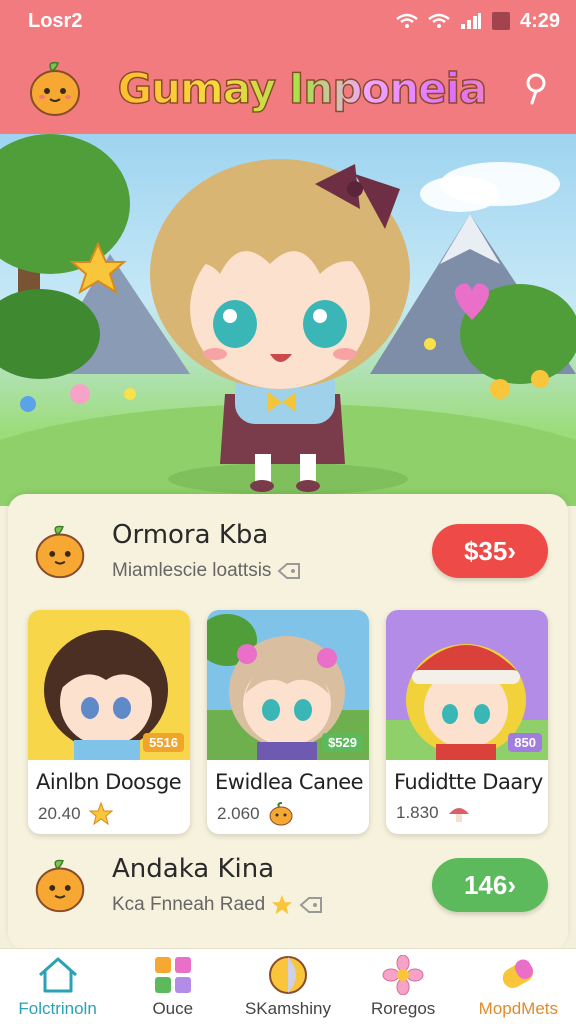 The width and height of the screenshot is (576, 1024). I want to click on featured-name: Andaka Kina, so click(193, 869).